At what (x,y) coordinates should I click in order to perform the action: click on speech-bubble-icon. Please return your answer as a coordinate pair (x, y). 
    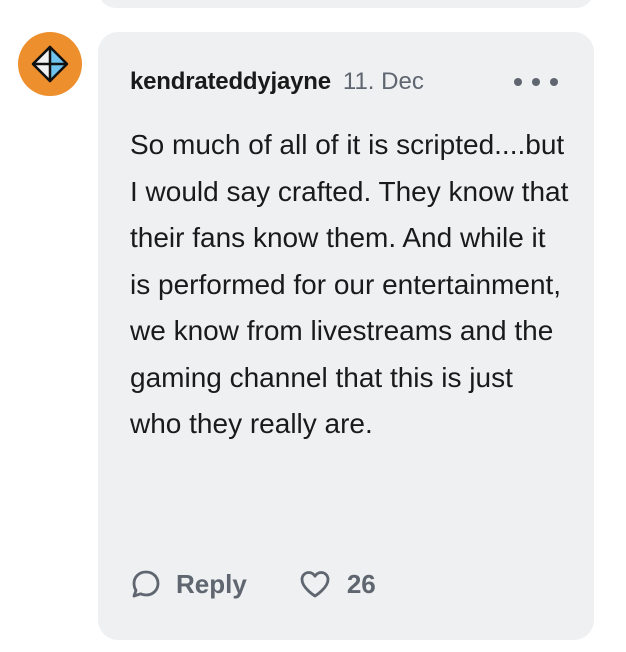
    Looking at the image, I should click on (146, 584).